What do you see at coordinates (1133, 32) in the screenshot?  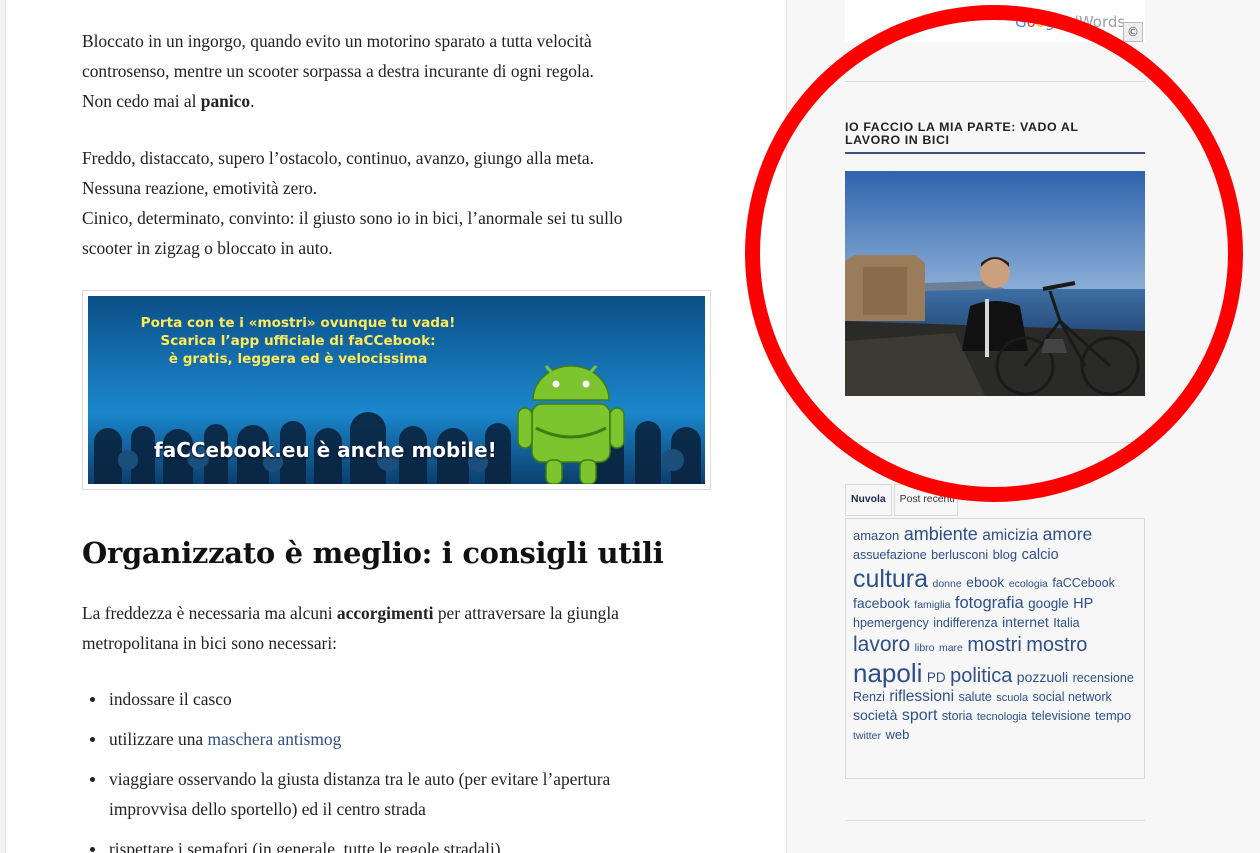 I see `ad-choices-icon: ©` at bounding box center [1133, 32].